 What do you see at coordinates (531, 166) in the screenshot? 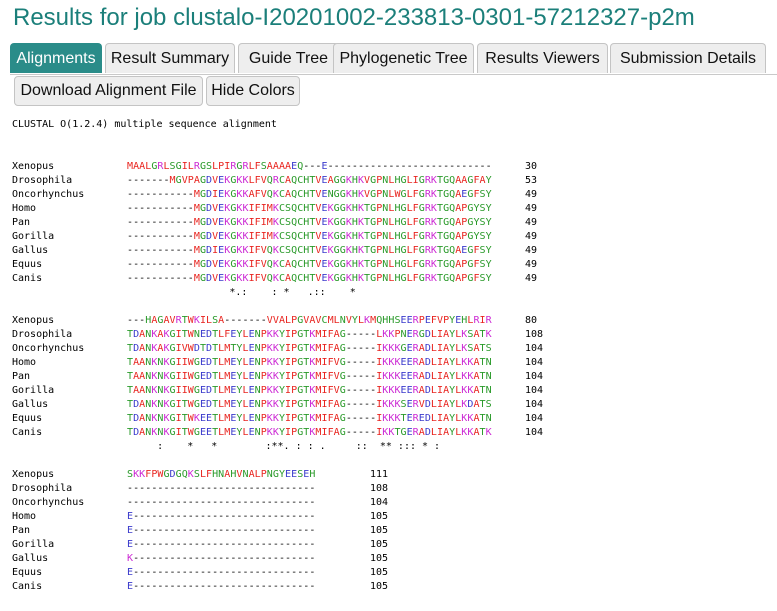
I see `residue-count: 30` at bounding box center [531, 166].